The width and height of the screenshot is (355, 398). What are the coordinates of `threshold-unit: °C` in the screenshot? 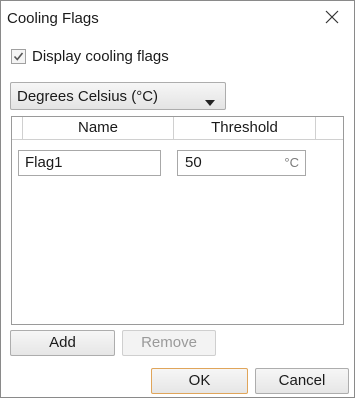 It's located at (291, 162).